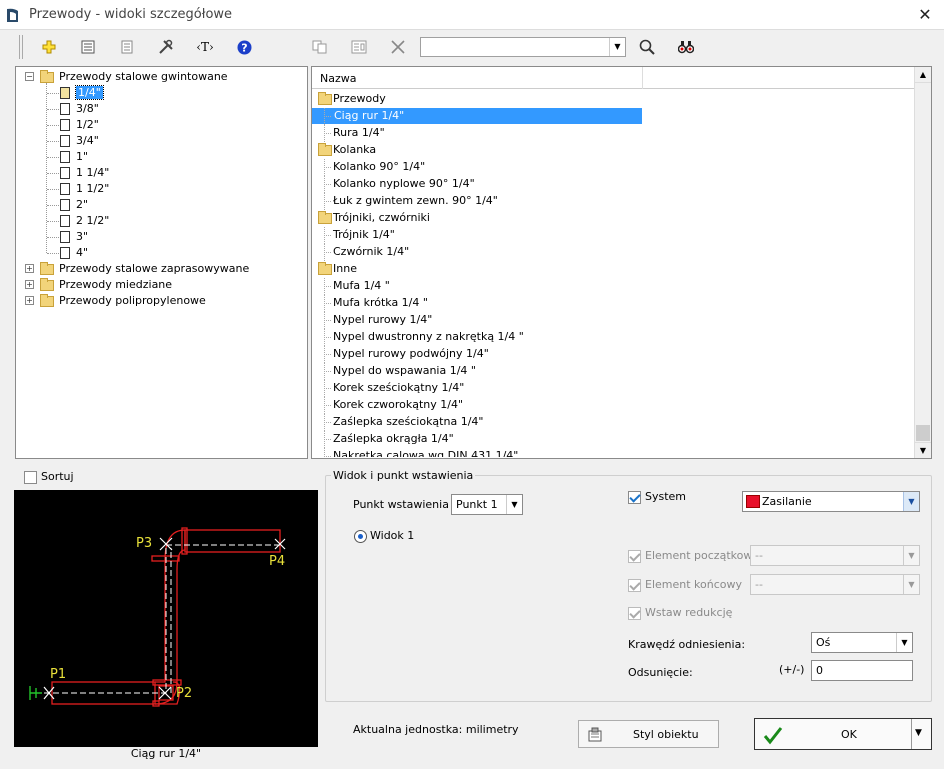  I want to click on list-item: Mufa 1/4 ", so click(477, 286).